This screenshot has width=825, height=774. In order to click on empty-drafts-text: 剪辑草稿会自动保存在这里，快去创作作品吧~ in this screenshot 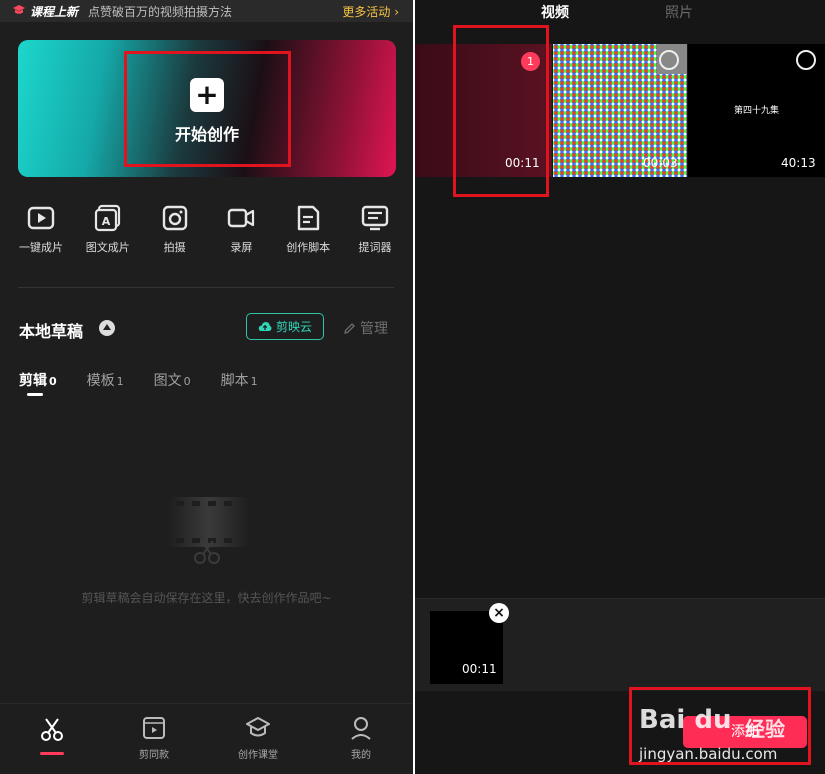, I will do `click(206, 598)`.